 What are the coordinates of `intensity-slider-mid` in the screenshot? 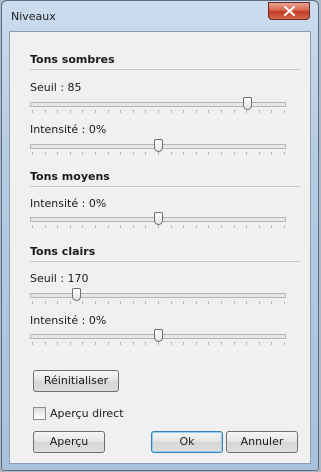 It's located at (158, 221).